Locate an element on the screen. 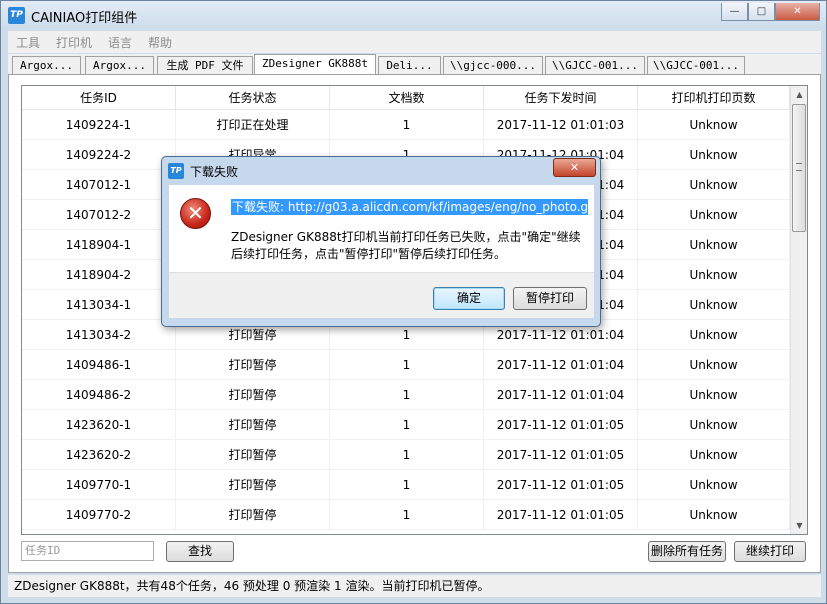 This screenshot has width=827, height=604. column-header-issue-time: 任务下发时间 is located at coordinates (561, 98).